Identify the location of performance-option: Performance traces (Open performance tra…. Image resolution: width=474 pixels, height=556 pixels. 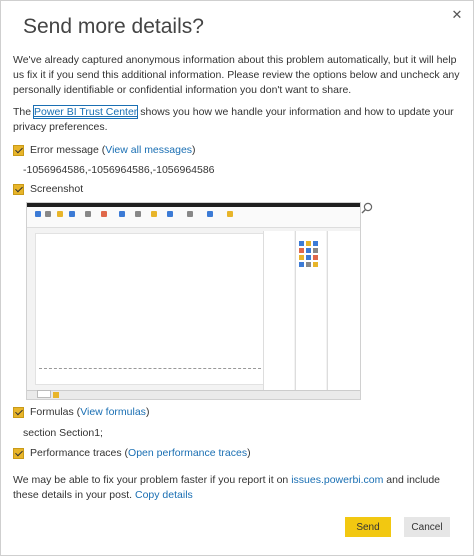
(132, 453).